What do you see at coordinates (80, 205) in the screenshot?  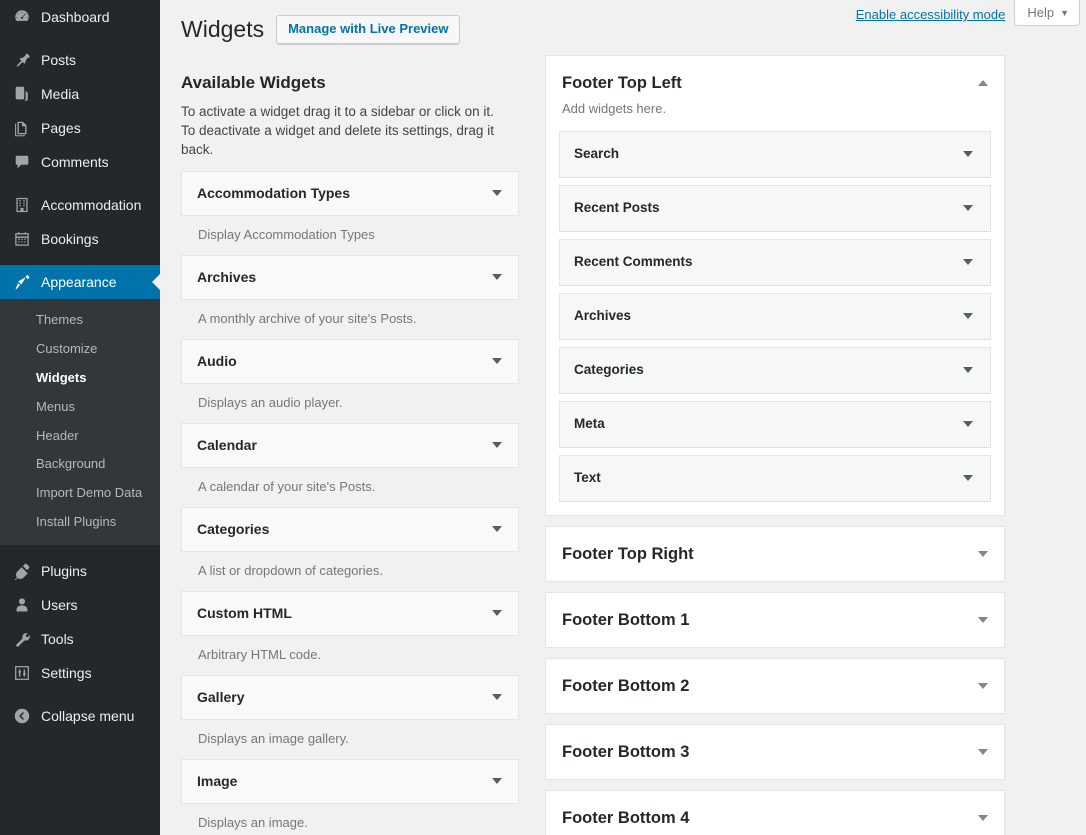 I see `sidebar-item-accommodation: Accommodation` at bounding box center [80, 205].